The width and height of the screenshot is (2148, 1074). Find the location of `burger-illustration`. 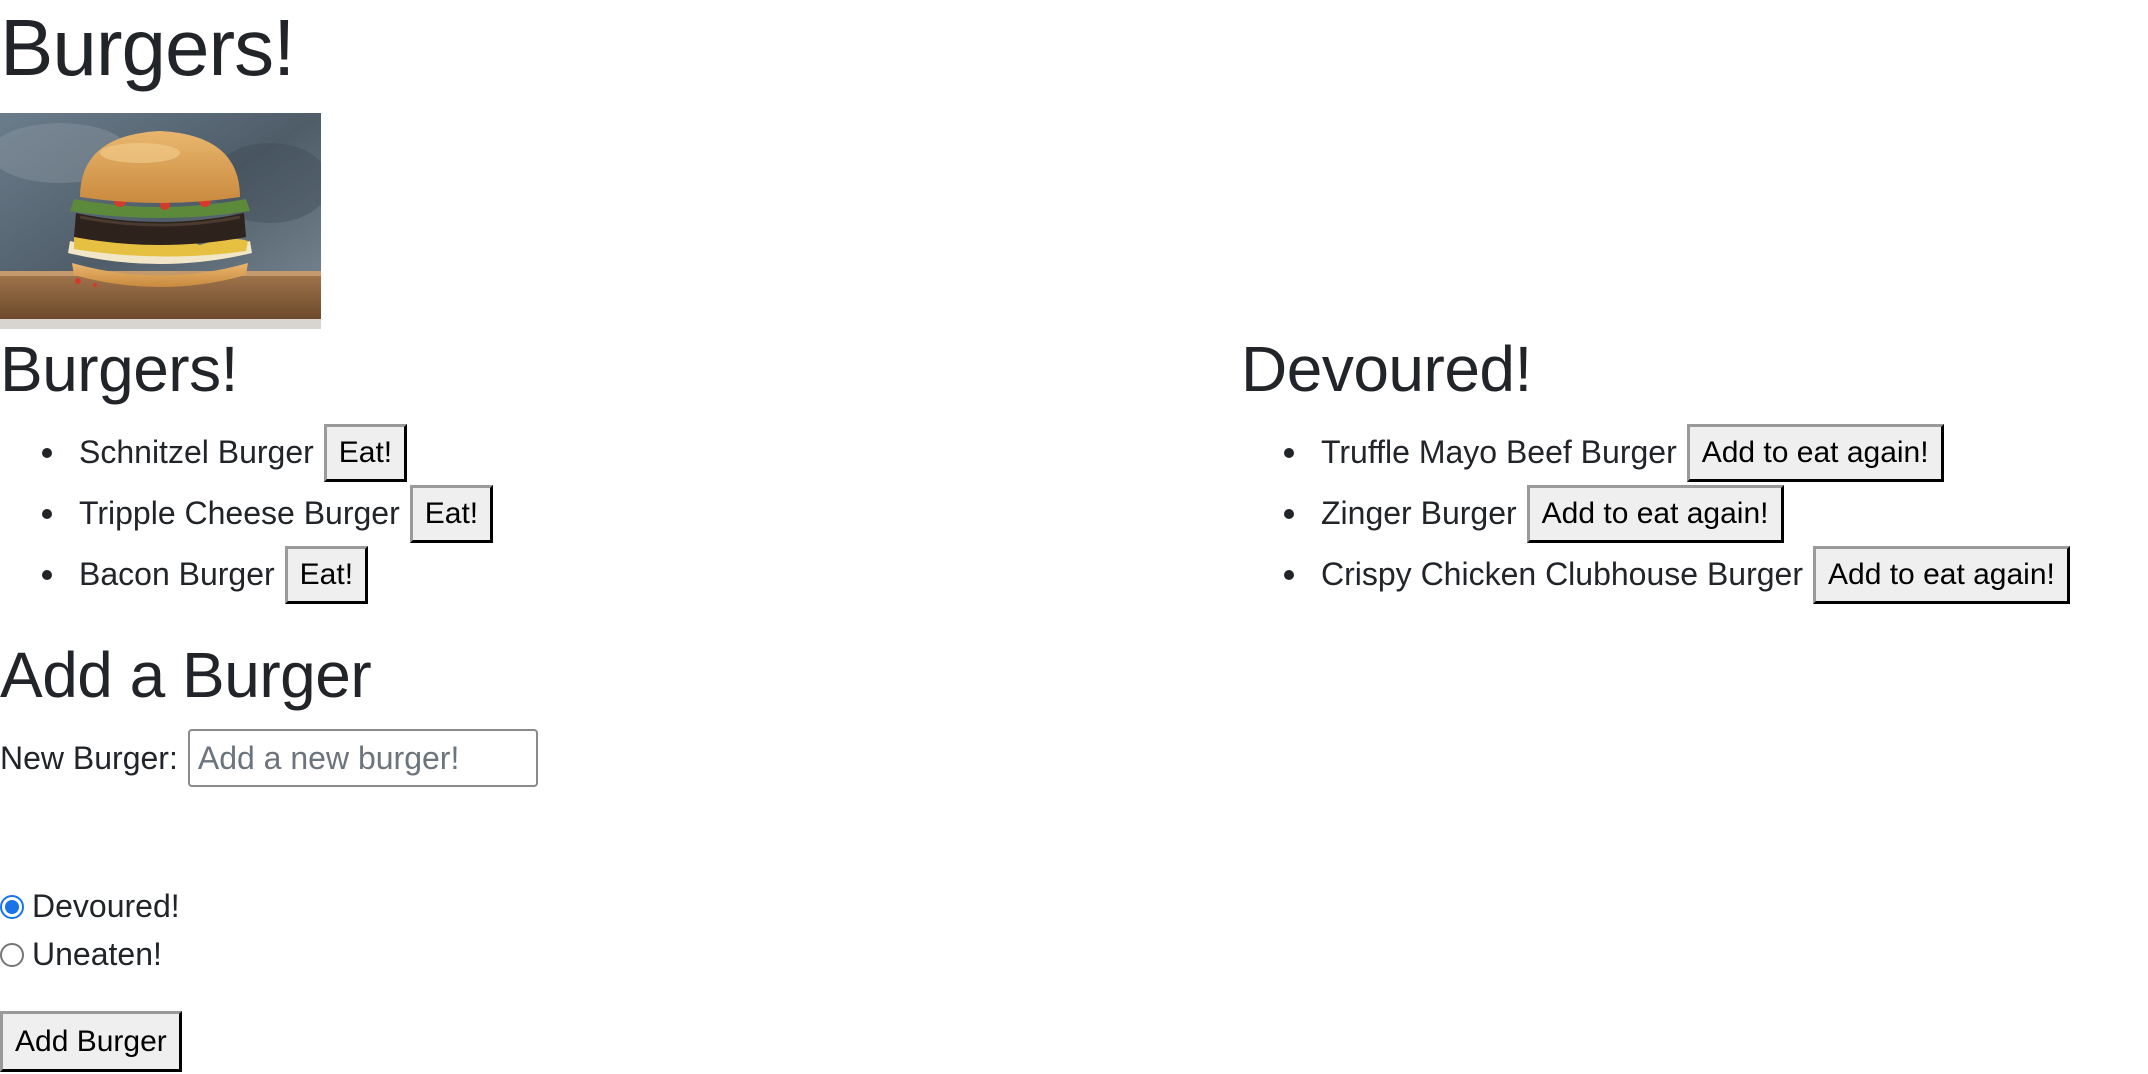

burger-illustration is located at coordinates (160, 221).